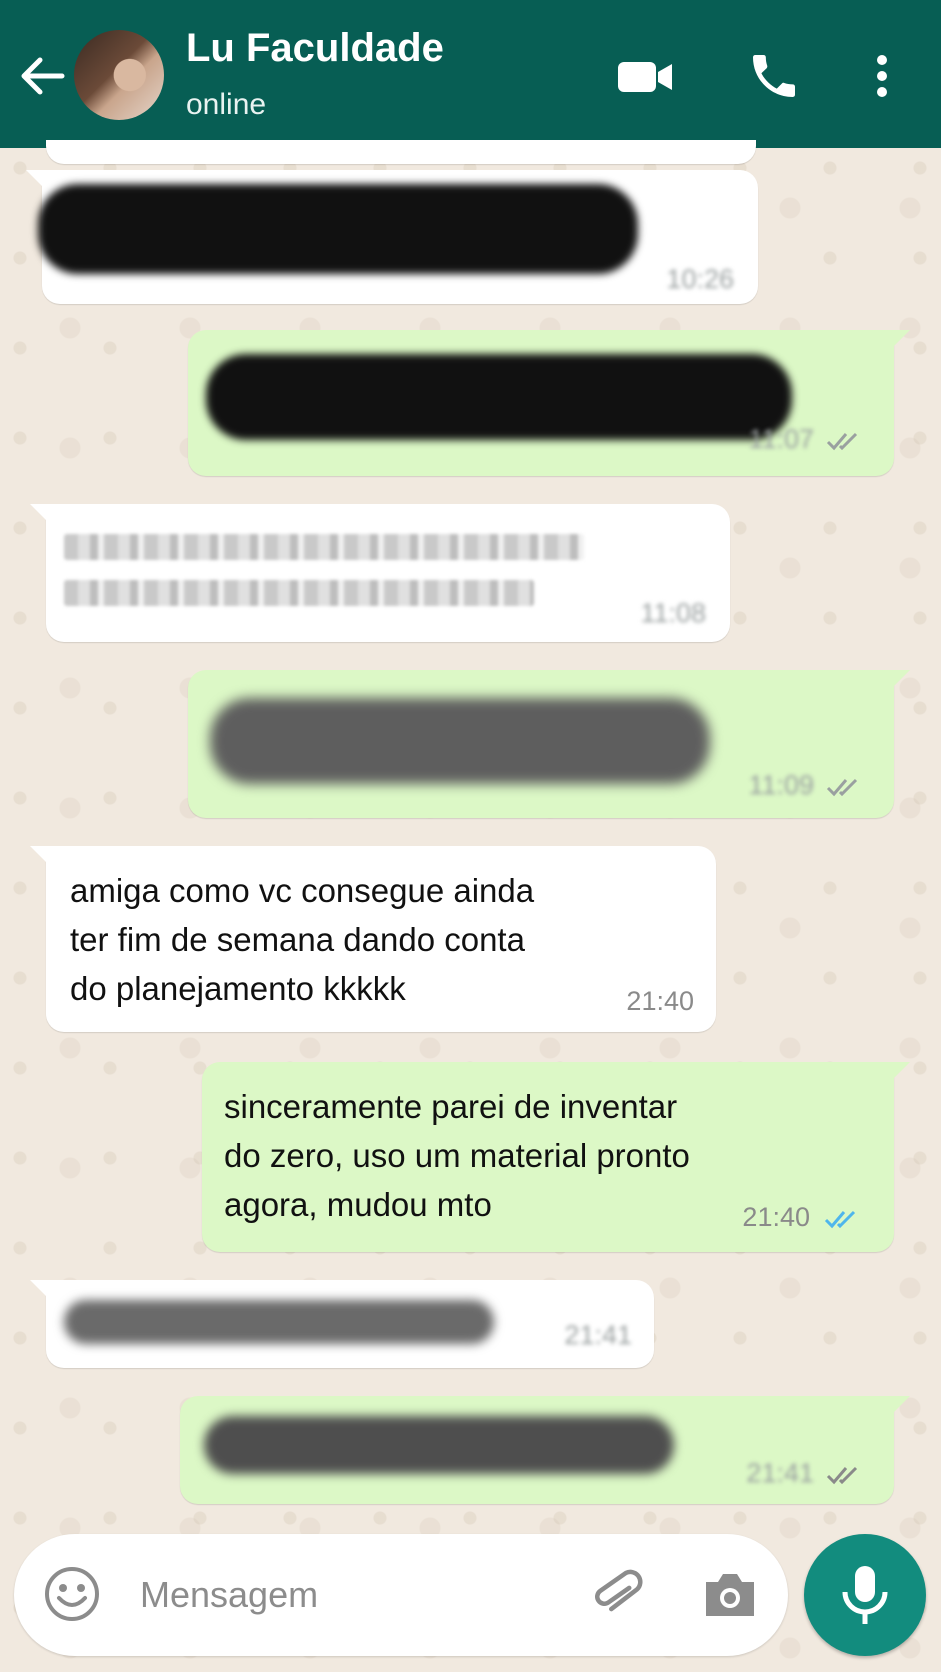 This screenshot has height=1672, width=941. I want to click on message-input, so click(350, 1595).